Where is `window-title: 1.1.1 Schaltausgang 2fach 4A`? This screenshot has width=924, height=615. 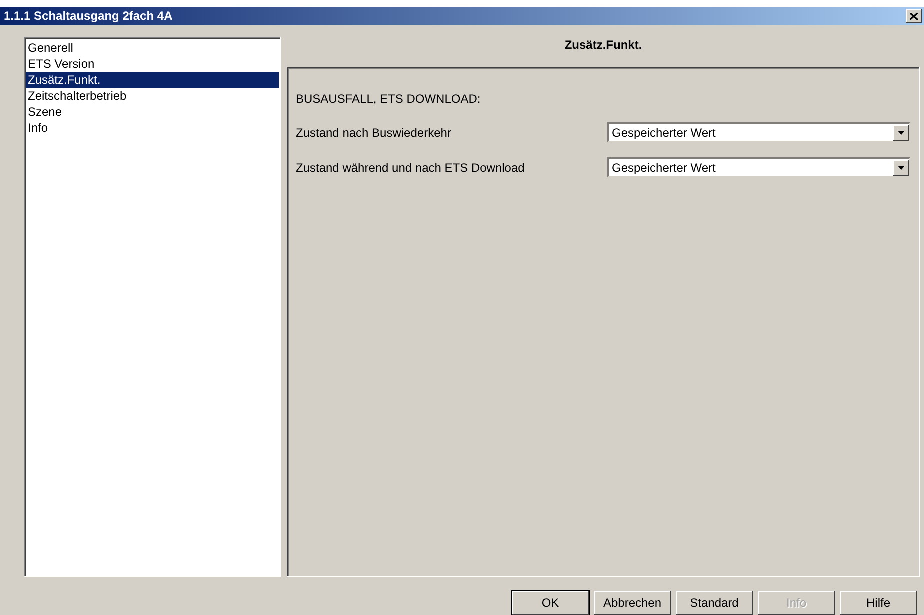 window-title: 1.1.1 Schaltausgang 2fach 4A is located at coordinates (88, 16).